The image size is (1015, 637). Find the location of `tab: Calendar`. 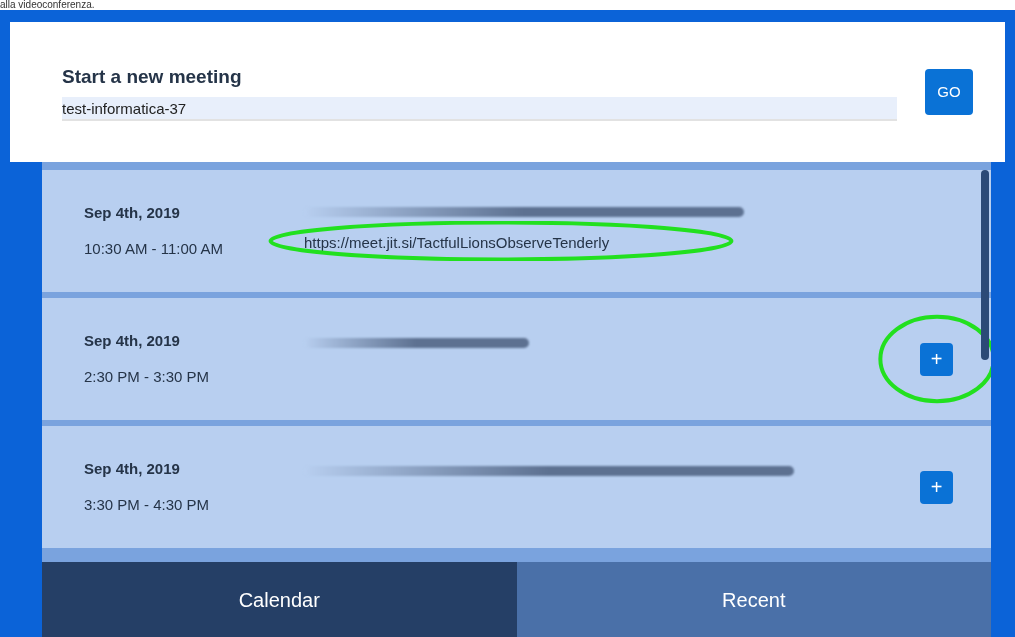

tab: Calendar is located at coordinates (279, 599).